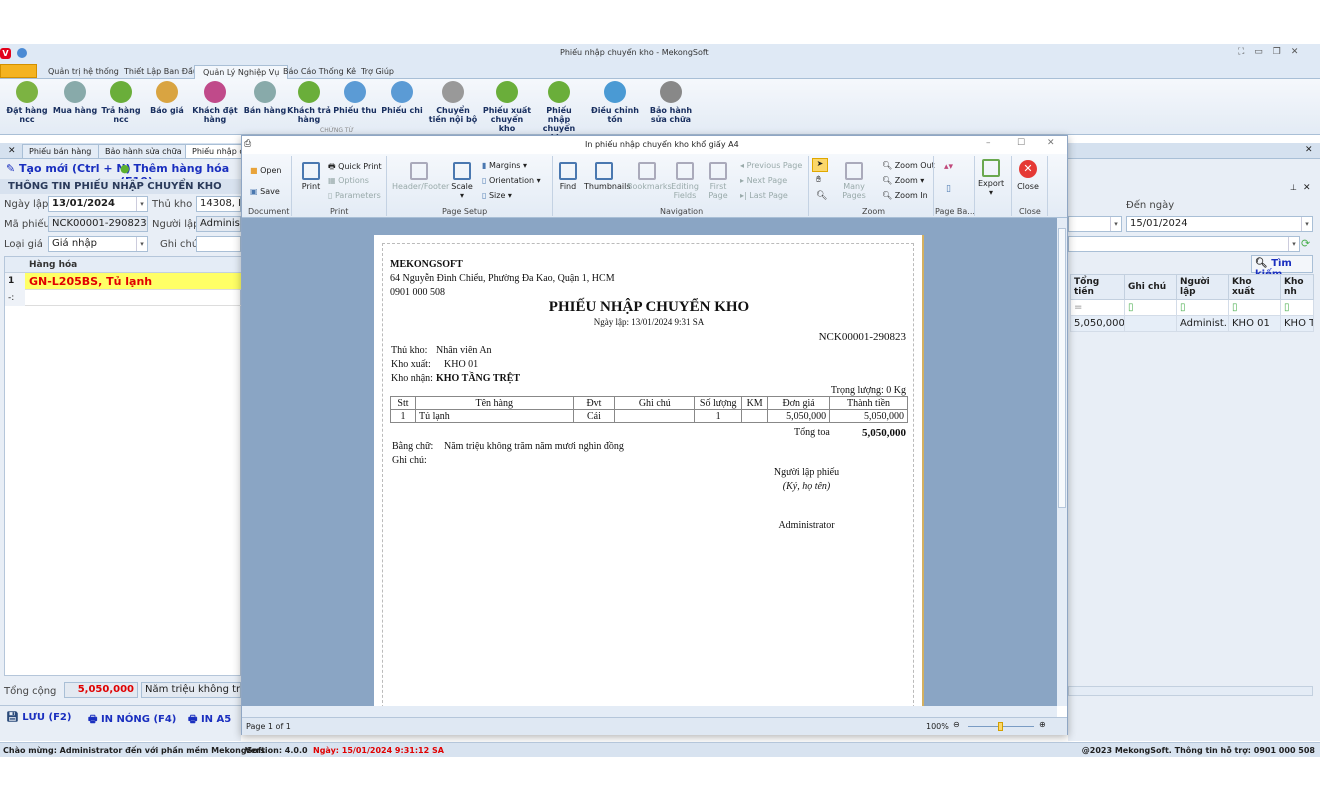 The image size is (1320, 800). I want to click on filter-row: = ▯ ▯ ▯ ▯, so click(1192, 307).